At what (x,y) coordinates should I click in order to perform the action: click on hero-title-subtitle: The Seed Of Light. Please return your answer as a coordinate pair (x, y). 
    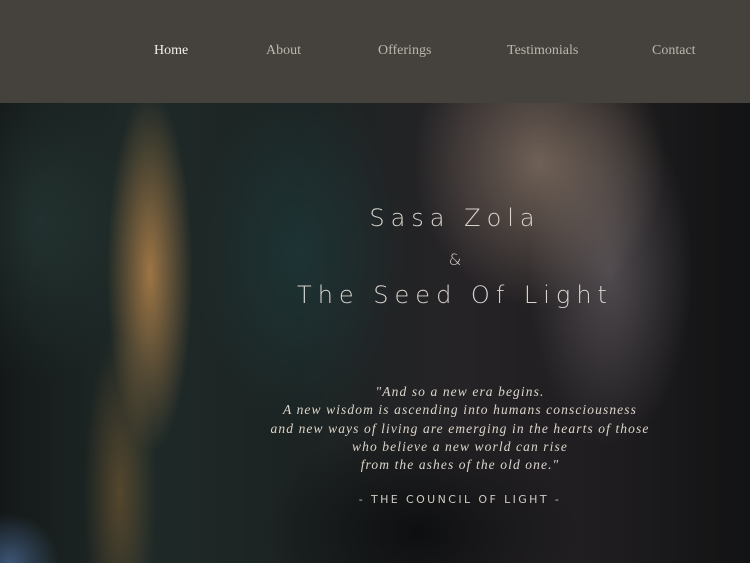
    Looking at the image, I should click on (455, 295).